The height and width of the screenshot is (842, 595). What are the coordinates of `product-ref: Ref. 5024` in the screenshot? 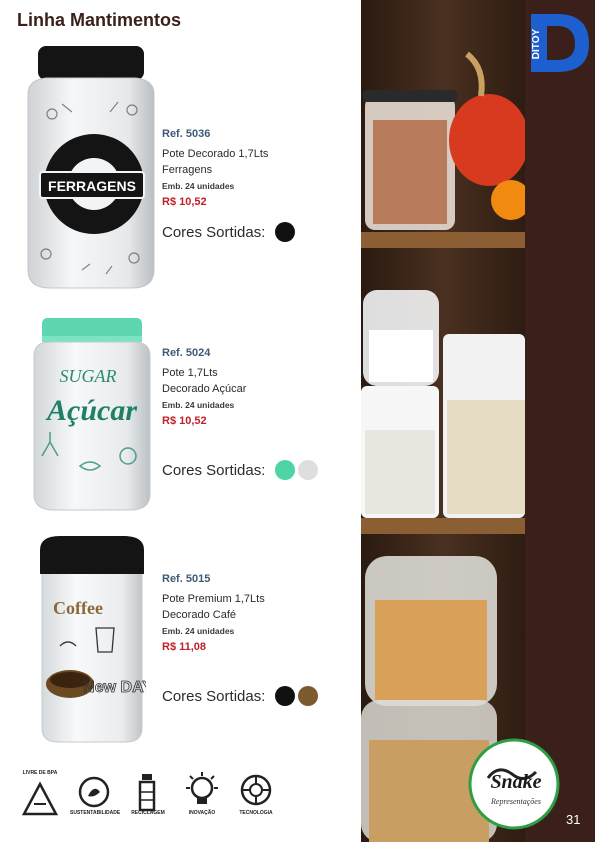 It's located at (186, 353).